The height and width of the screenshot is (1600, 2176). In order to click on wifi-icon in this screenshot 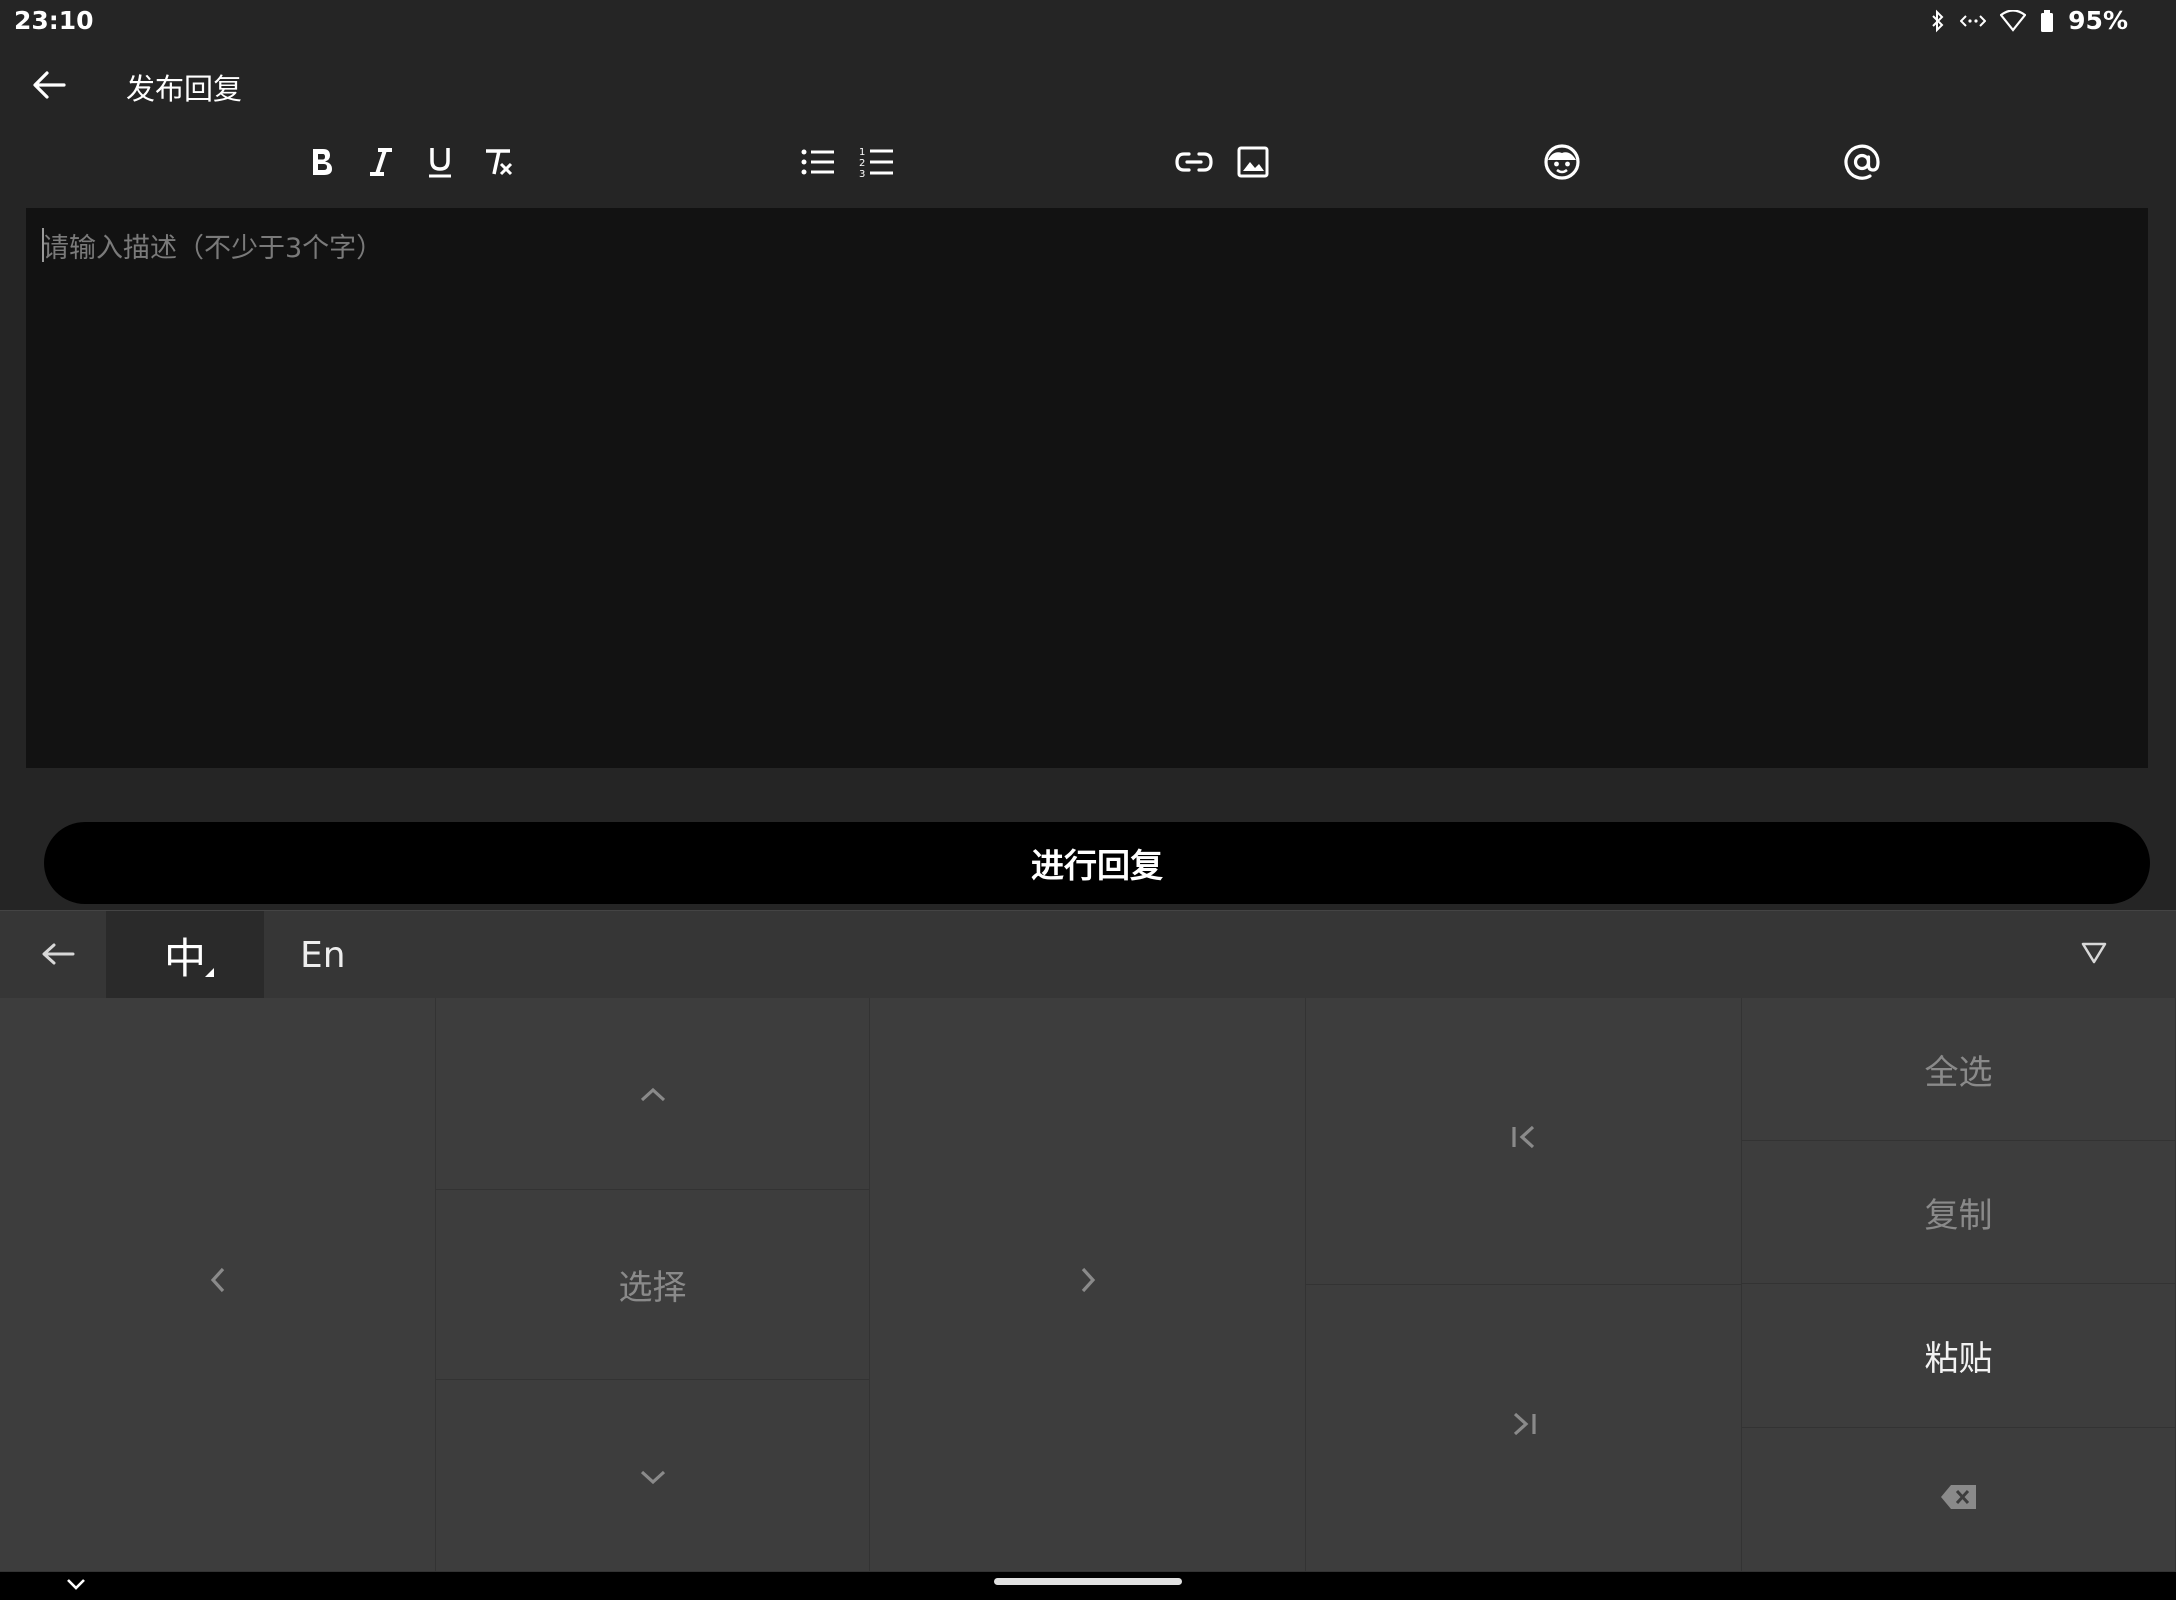, I will do `click(2013, 20)`.